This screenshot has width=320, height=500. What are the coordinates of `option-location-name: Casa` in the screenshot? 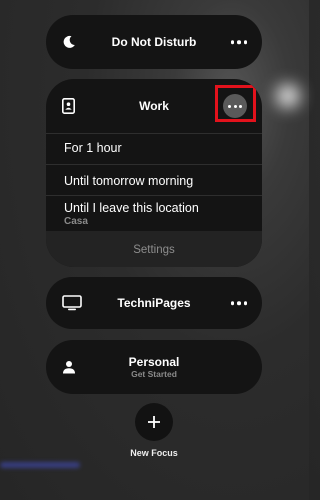 It's located at (76, 221).